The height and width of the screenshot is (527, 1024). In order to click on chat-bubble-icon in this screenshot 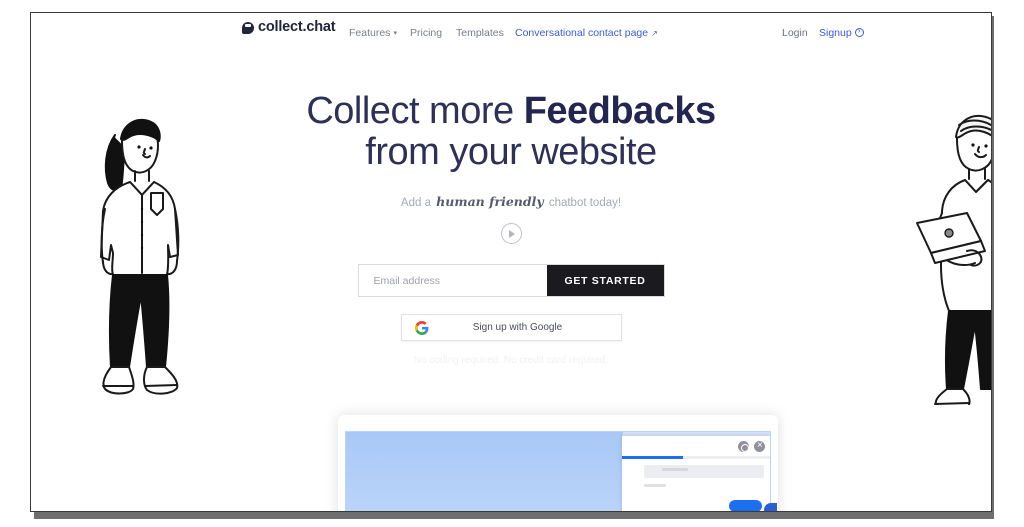, I will do `click(248, 28)`.